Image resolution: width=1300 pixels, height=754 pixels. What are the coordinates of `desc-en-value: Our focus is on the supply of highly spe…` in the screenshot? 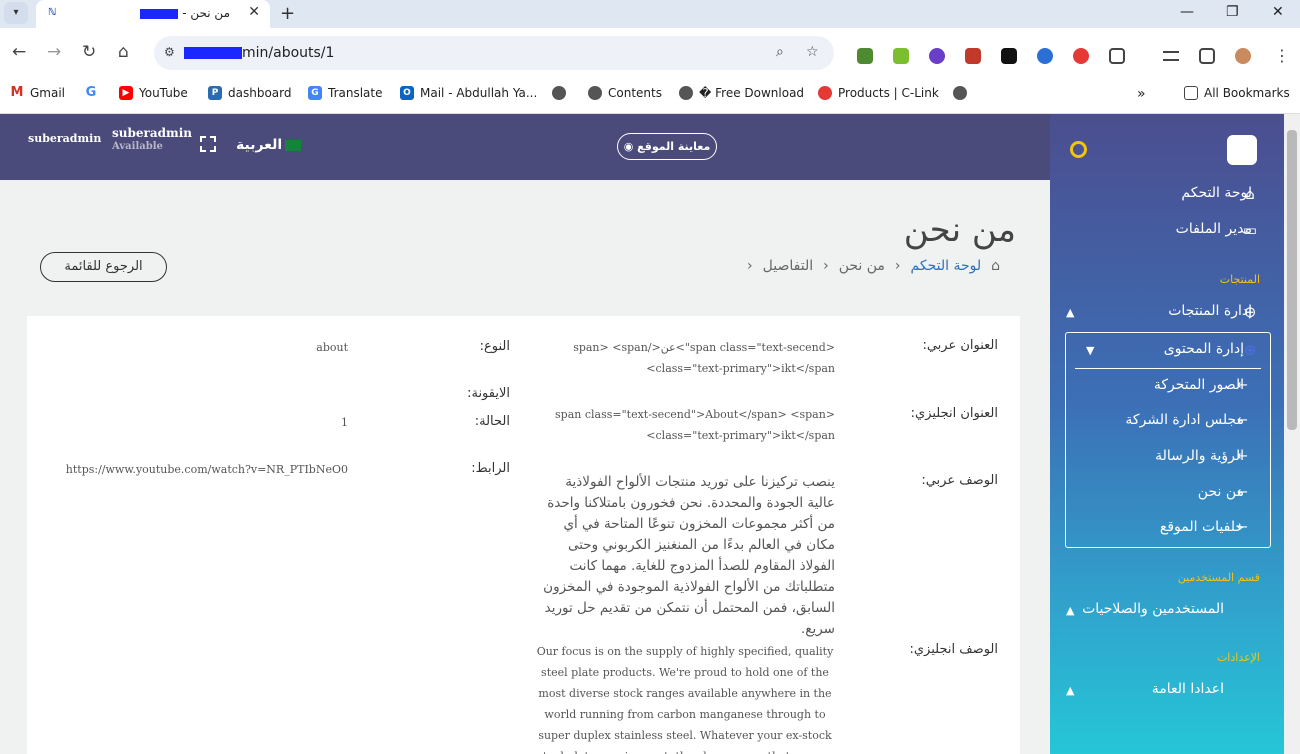 It's located at (685, 699).